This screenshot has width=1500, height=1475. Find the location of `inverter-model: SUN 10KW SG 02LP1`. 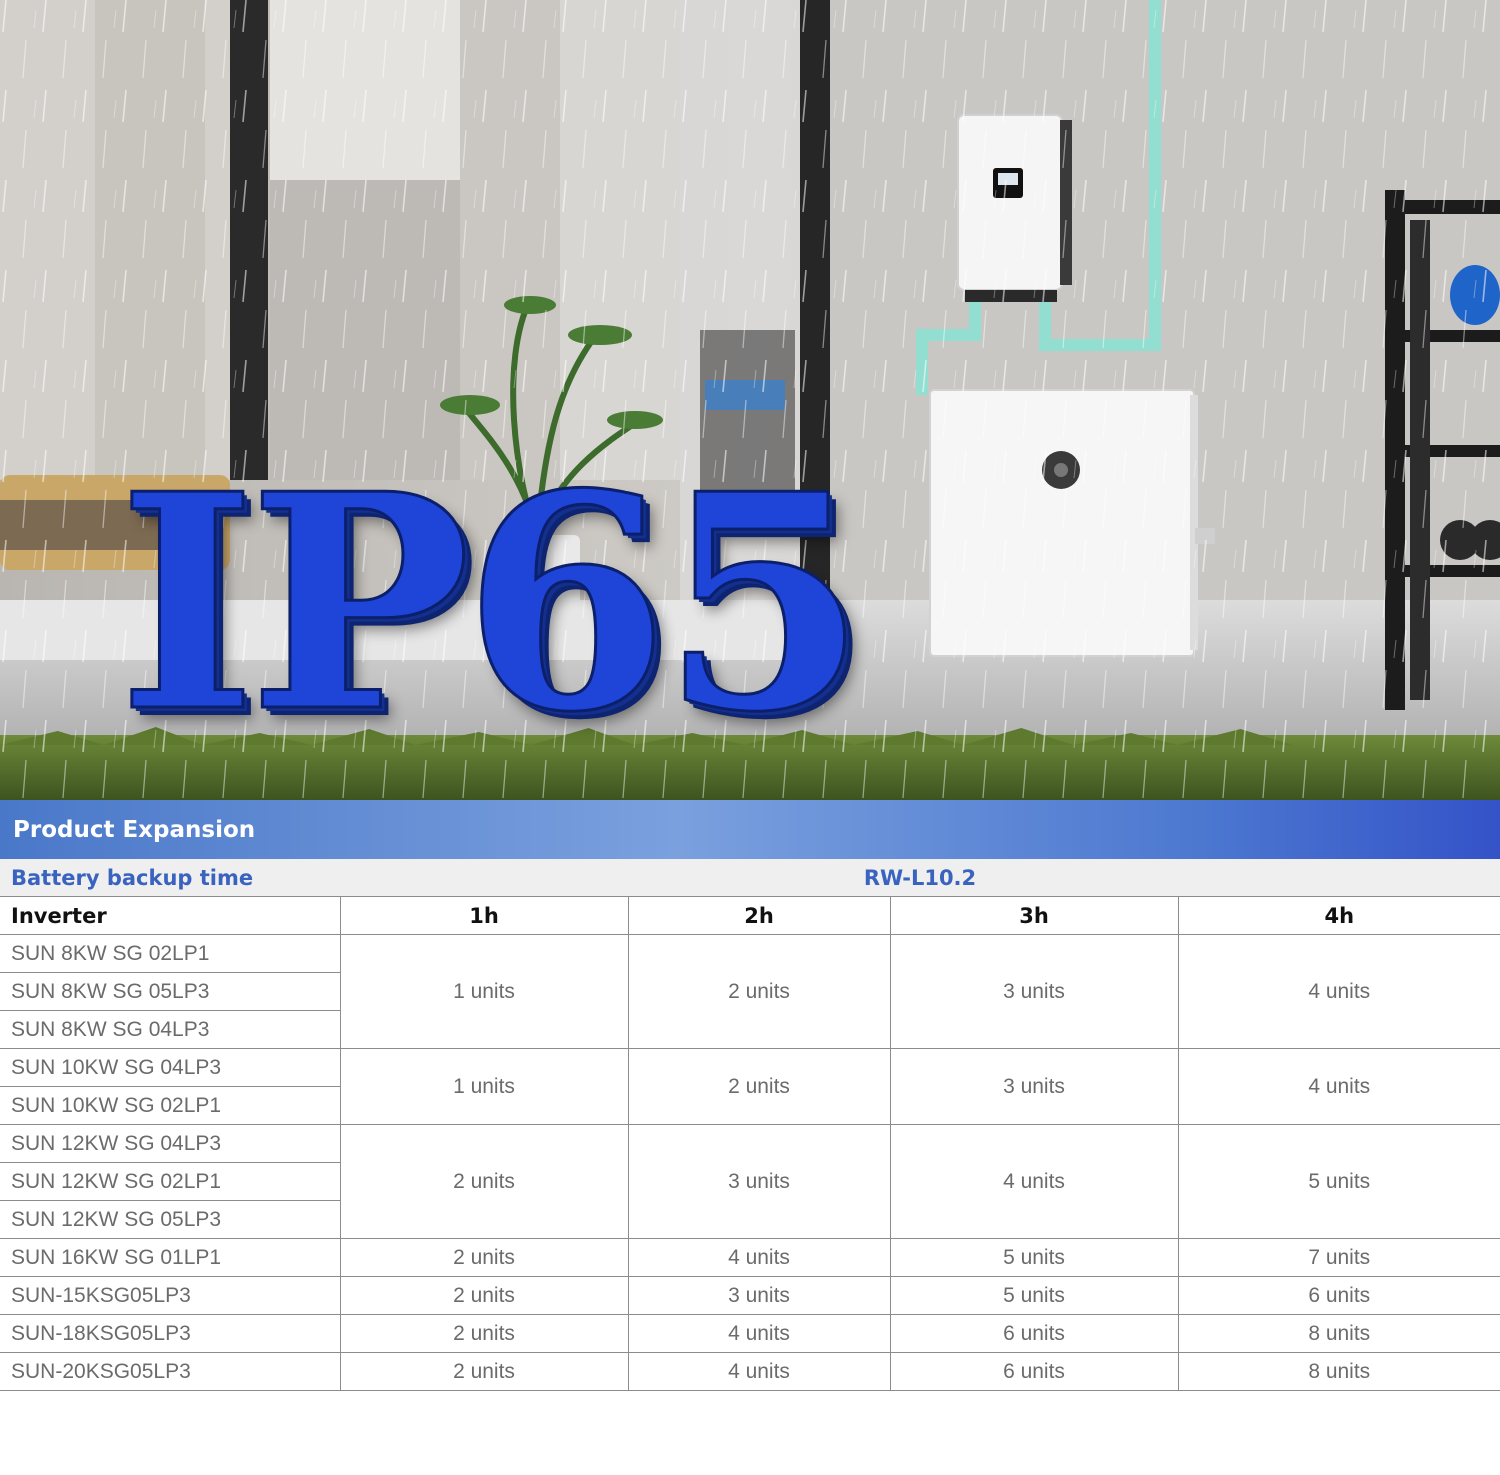

inverter-model: SUN 10KW SG 02LP1 is located at coordinates (170, 1105).